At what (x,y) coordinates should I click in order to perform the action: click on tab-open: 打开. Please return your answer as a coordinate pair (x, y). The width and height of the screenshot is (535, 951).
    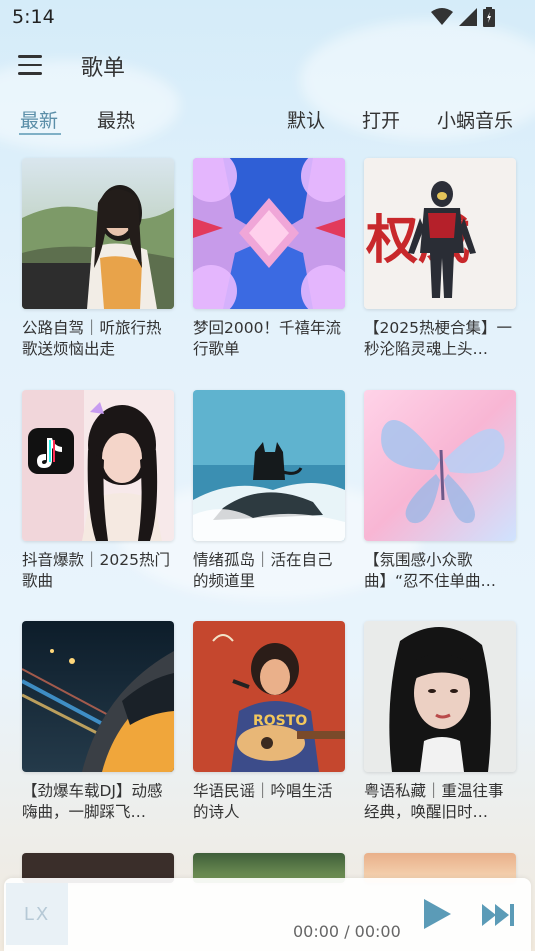
    Looking at the image, I should click on (381, 119).